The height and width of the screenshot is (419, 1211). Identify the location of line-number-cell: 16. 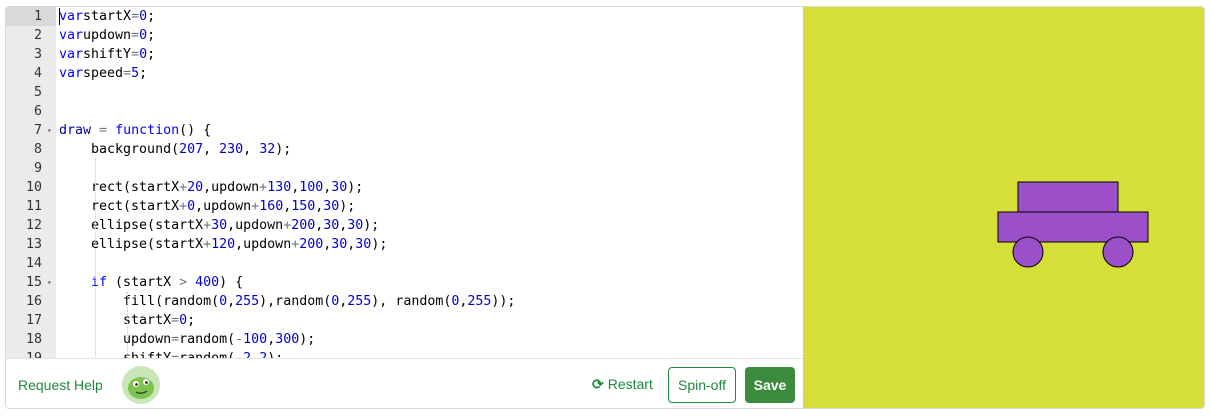
(31, 301).